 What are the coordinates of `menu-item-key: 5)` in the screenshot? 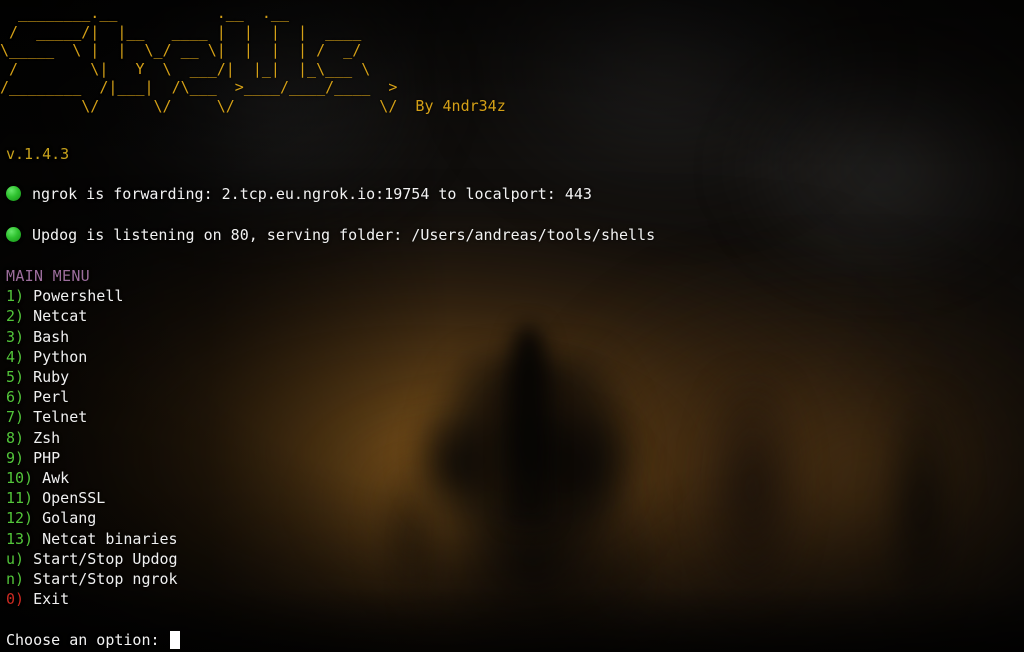 It's located at (15, 377).